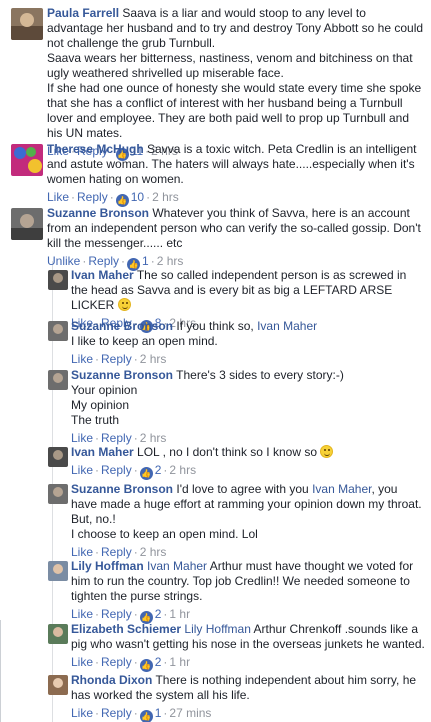  I want to click on comment-author: Paula Farrell, so click(83, 13).